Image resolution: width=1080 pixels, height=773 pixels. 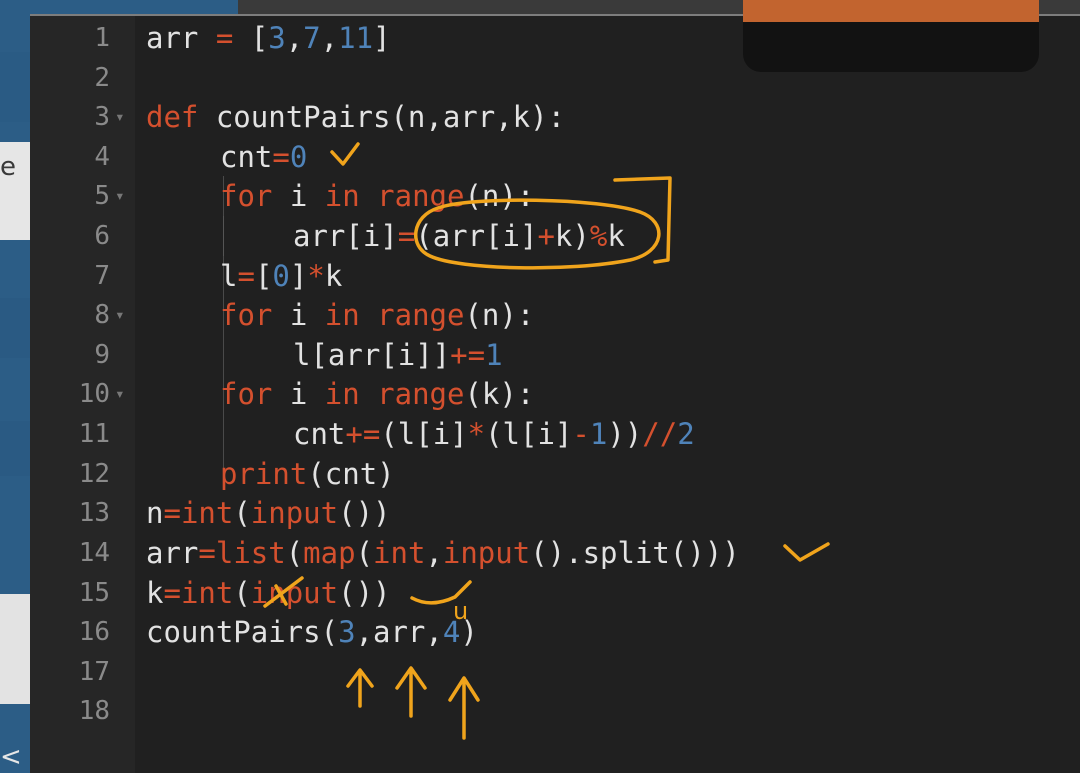 What do you see at coordinates (283, 592) in the screenshot?
I see `cross-mark-icon` at bounding box center [283, 592].